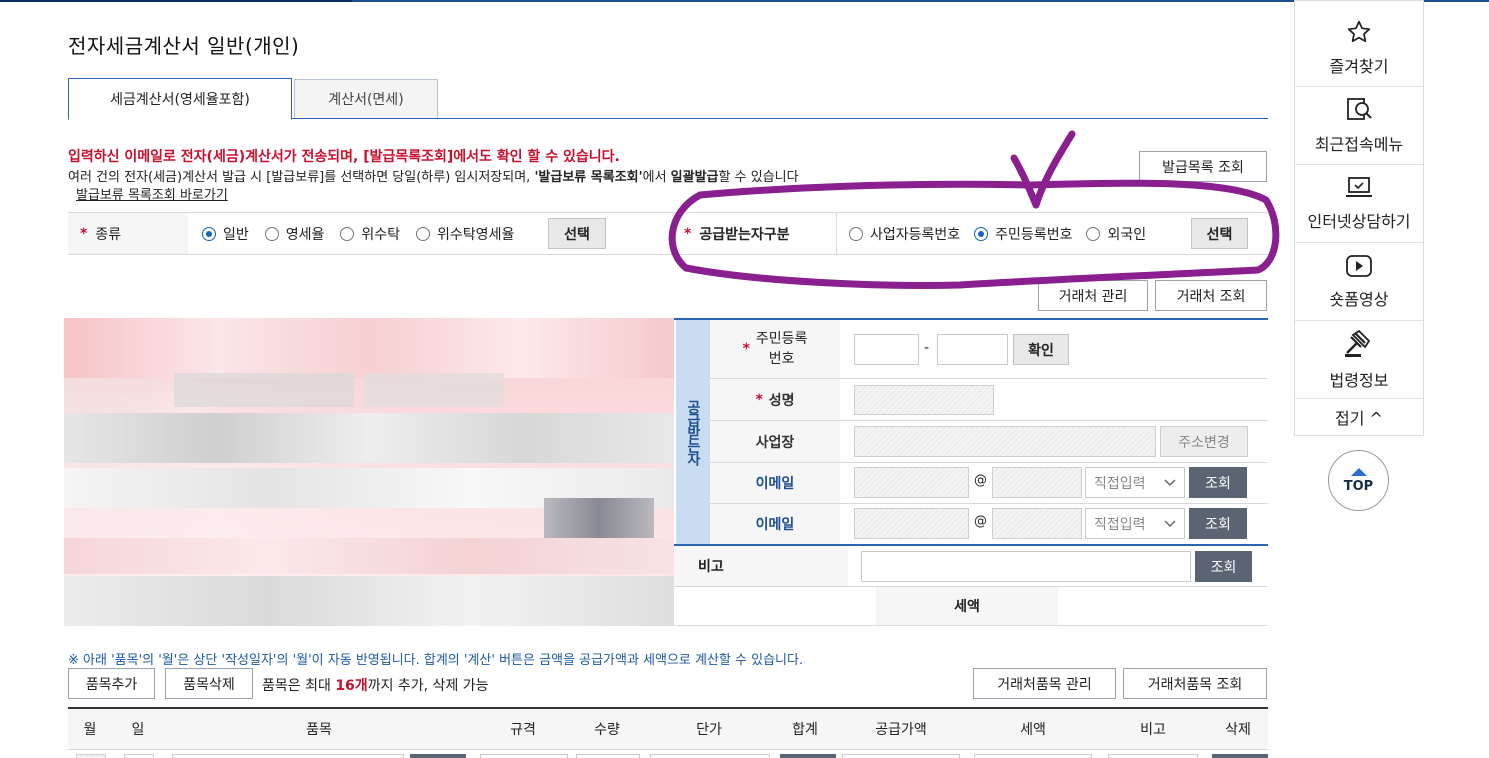 The image size is (1489, 758). What do you see at coordinates (1359, 417) in the screenshot?
I see `quick-fold-button: 접기 ^` at bounding box center [1359, 417].